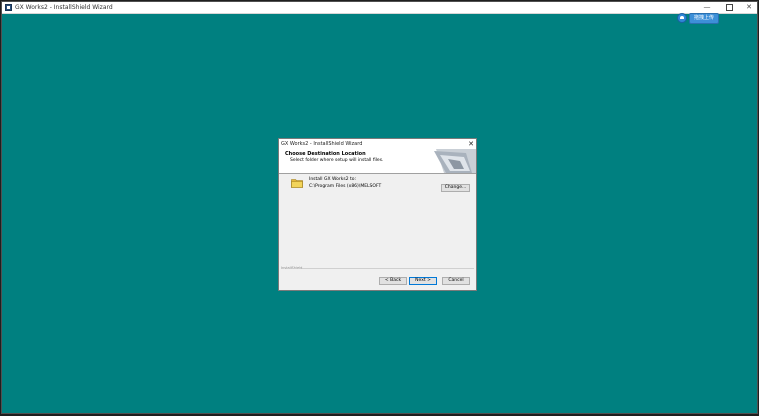 The width and height of the screenshot is (759, 416). What do you see at coordinates (379, 8) in the screenshot?
I see `outer-titlebar: GX Works2 - InstallShield Wizard — ✕` at bounding box center [379, 8].